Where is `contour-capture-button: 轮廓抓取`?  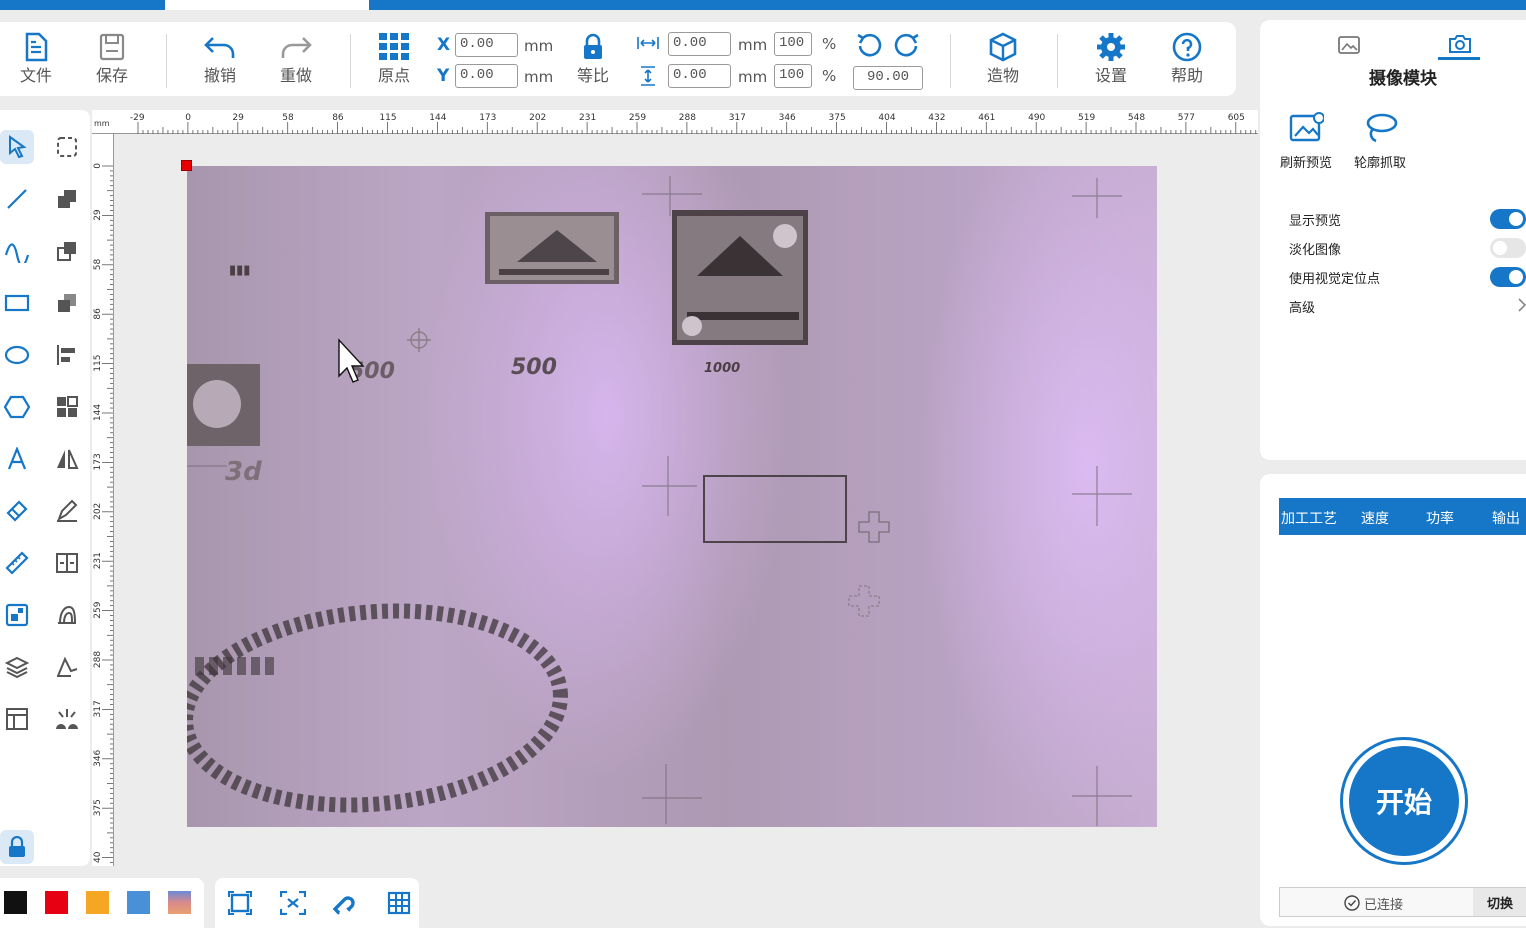
contour-capture-button: 轮廓抓取 is located at coordinates (1380, 141).